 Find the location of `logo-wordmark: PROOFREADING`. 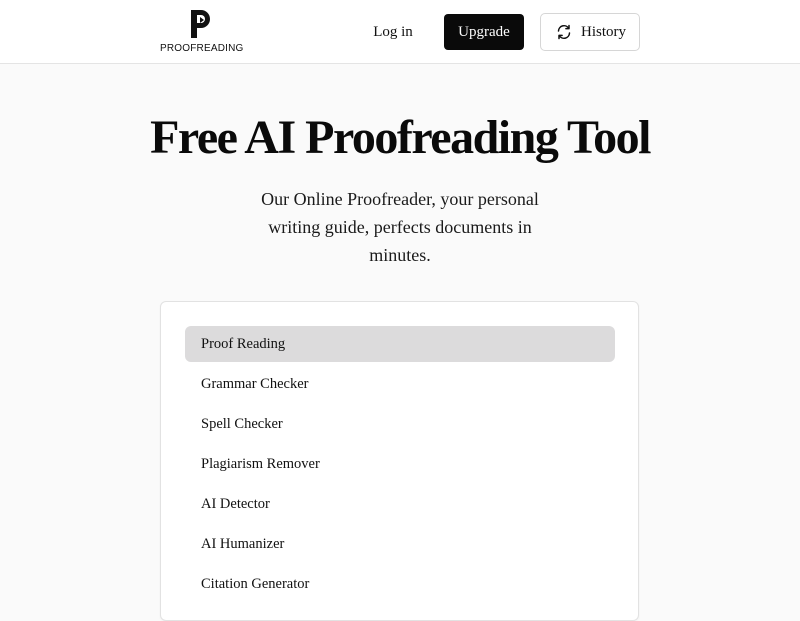

logo-wordmark: PROOFREADING is located at coordinates (202, 48).